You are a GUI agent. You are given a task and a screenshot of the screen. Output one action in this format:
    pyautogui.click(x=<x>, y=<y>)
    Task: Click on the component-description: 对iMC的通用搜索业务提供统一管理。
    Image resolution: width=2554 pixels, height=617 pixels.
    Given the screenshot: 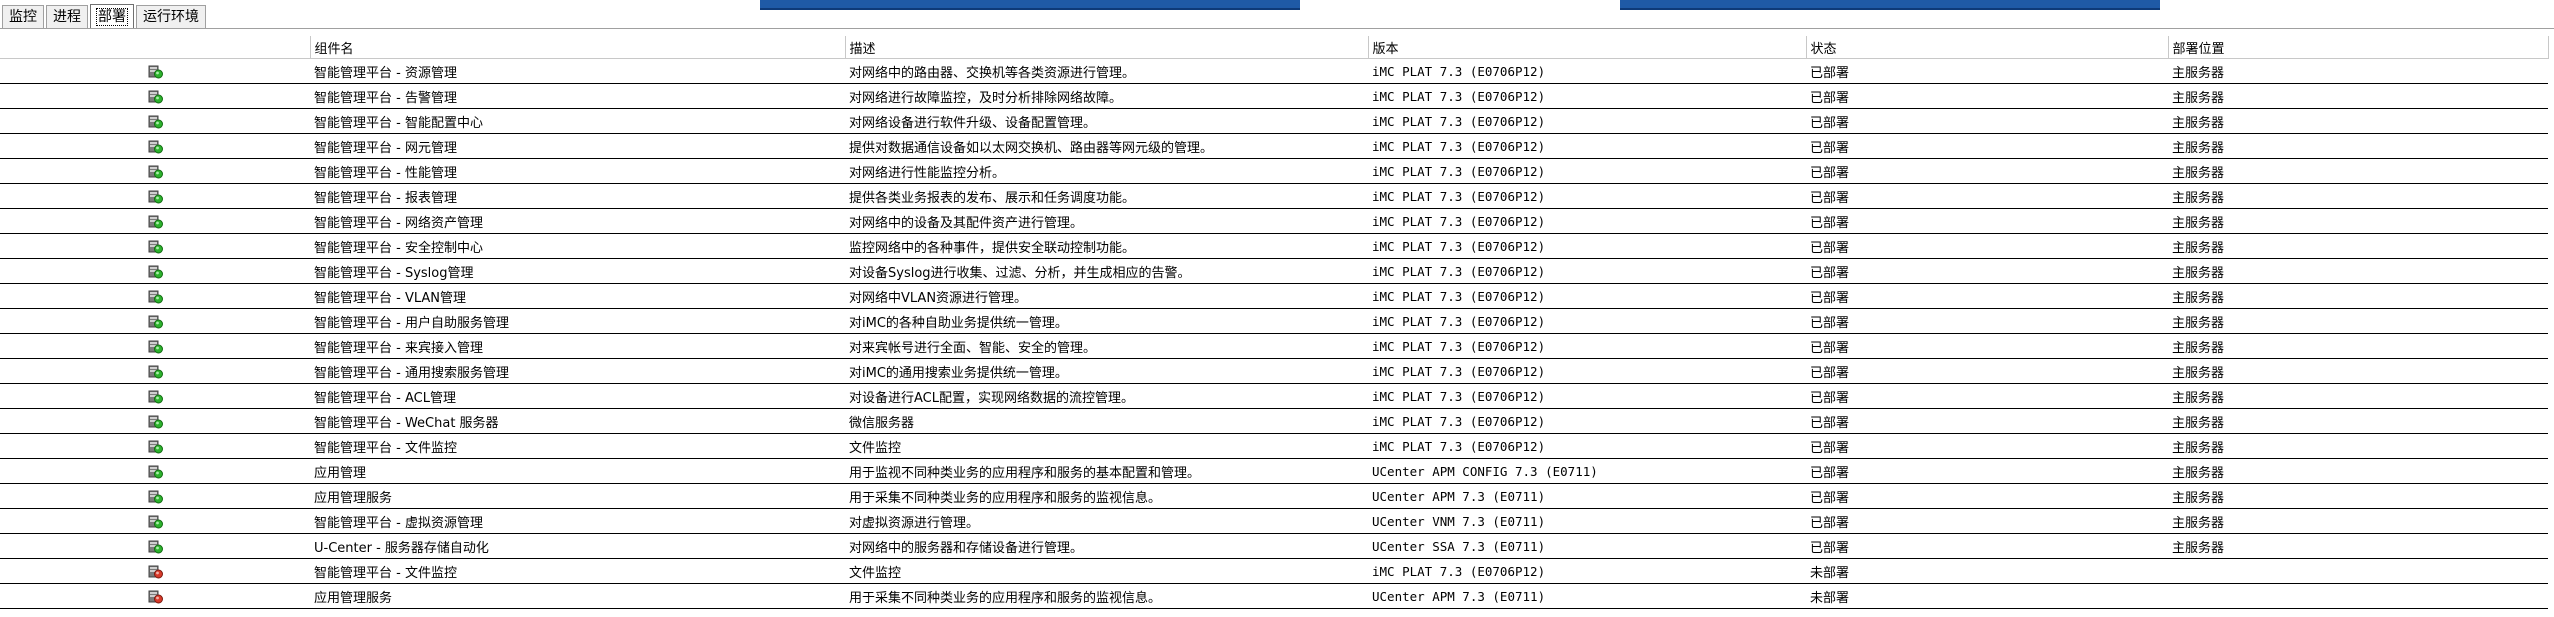 What is the action you would take?
    pyautogui.click(x=1106, y=371)
    